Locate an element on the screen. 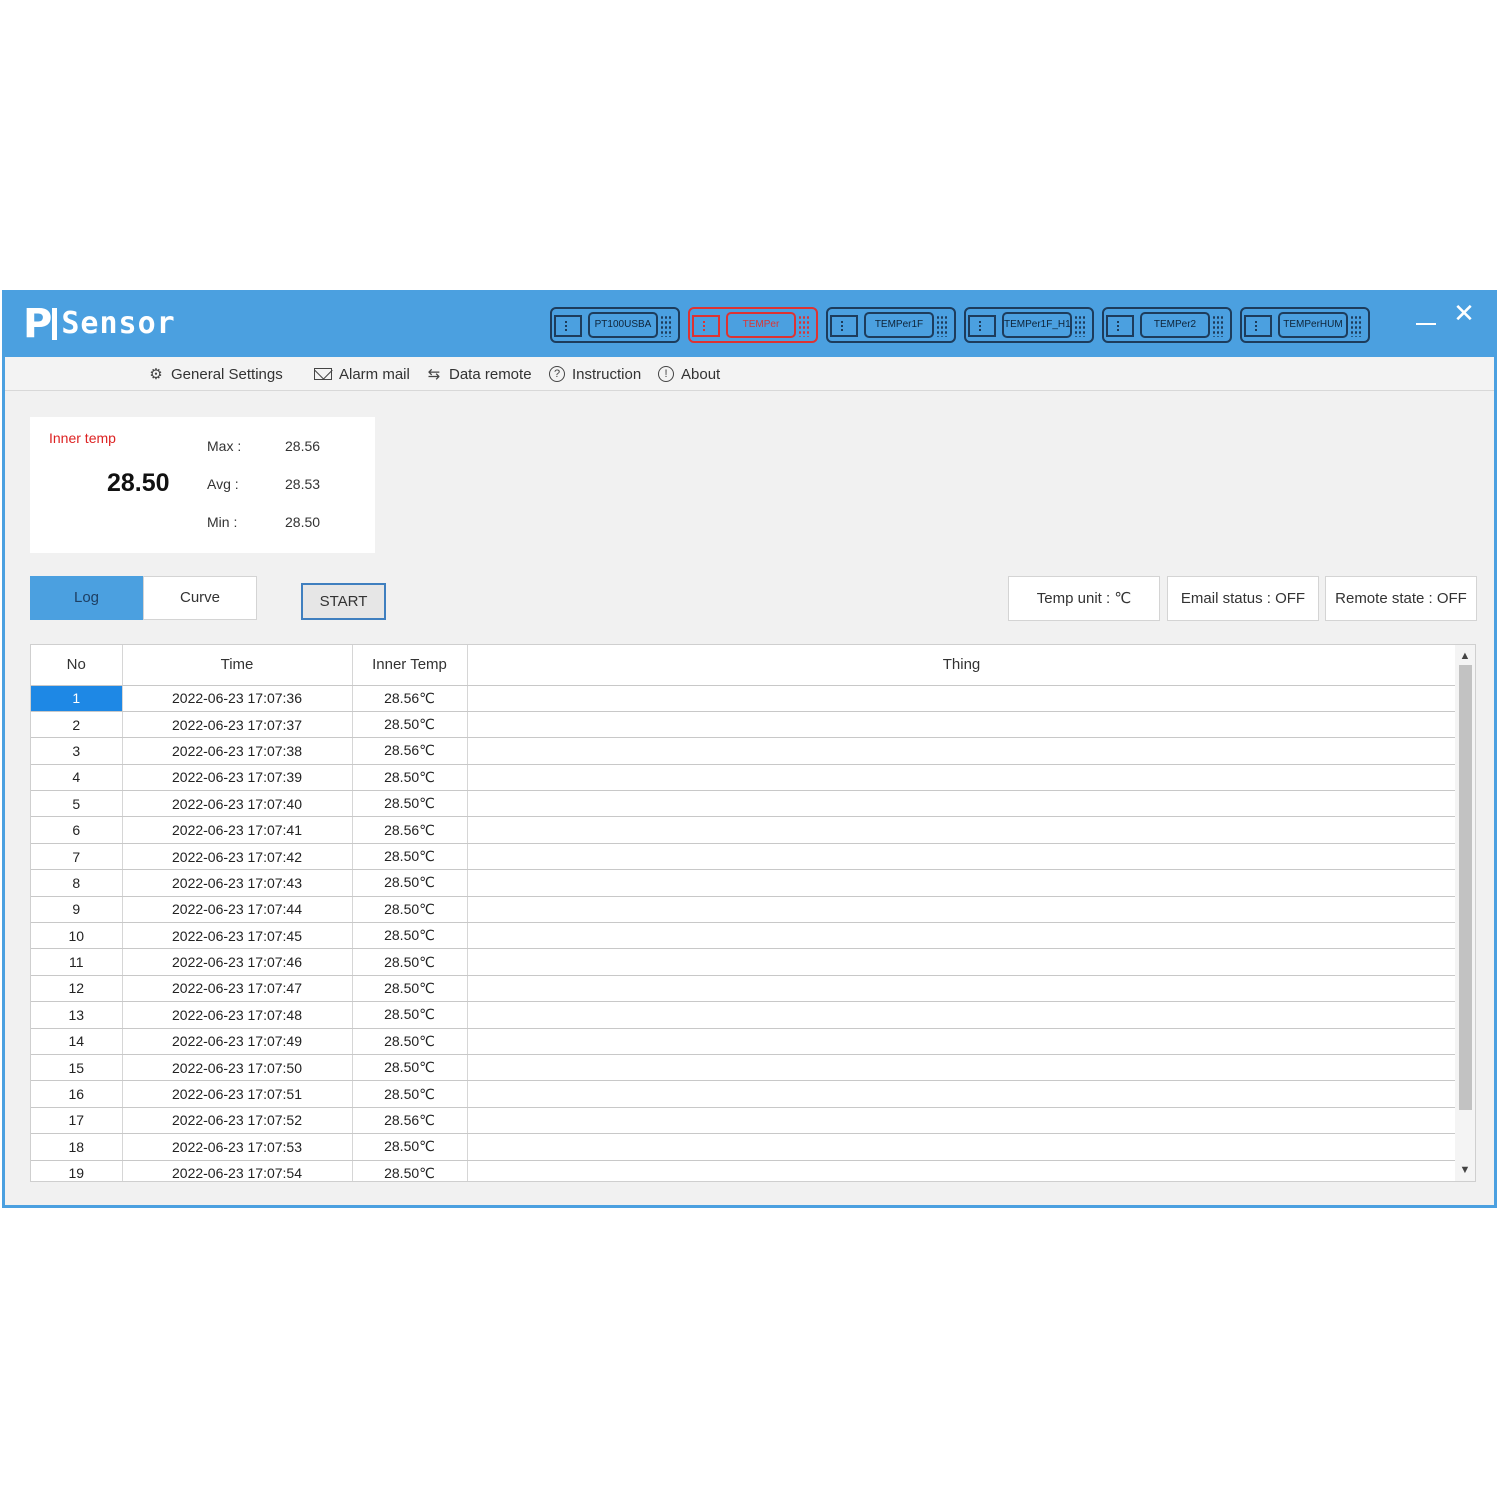 The width and height of the screenshot is (1500, 1500). table-row: 15 2022-06-23 17:07:50 28.50℃ is located at coordinates (744, 1068).